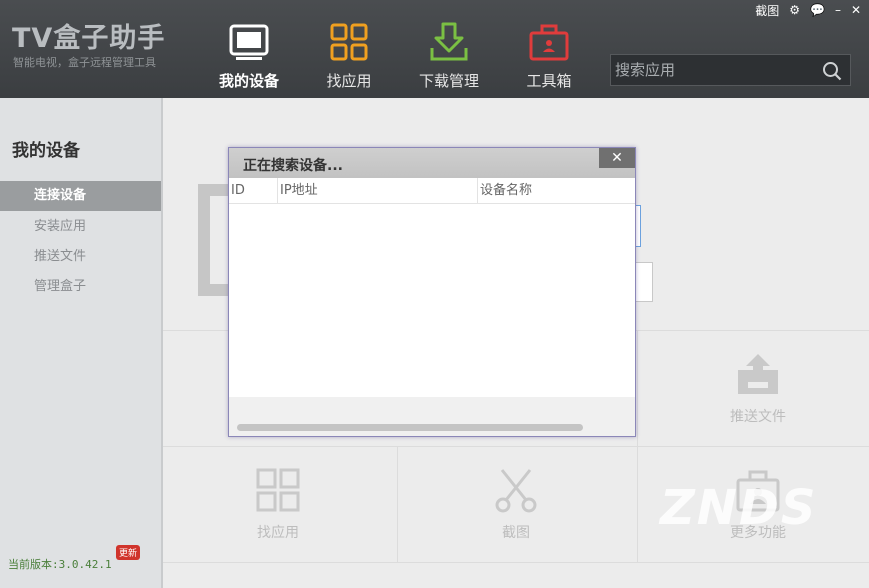 The width and height of the screenshot is (869, 588). I want to click on sidebar-item-install-app: 安装应用, so click(80, 227).